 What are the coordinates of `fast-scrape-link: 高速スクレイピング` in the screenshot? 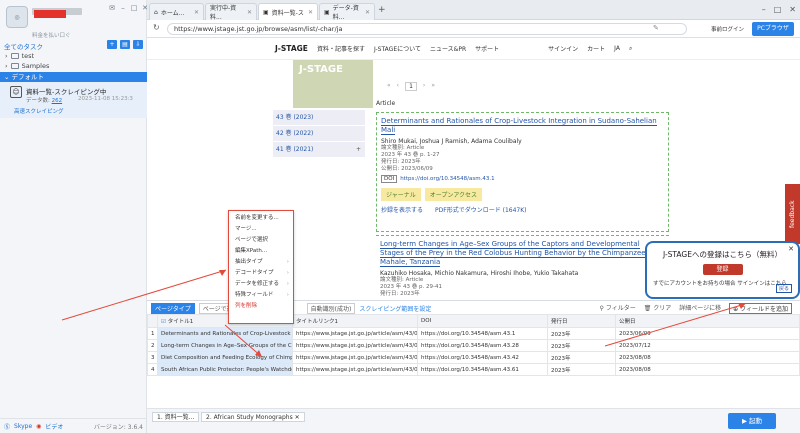 It's located at (39, 111).